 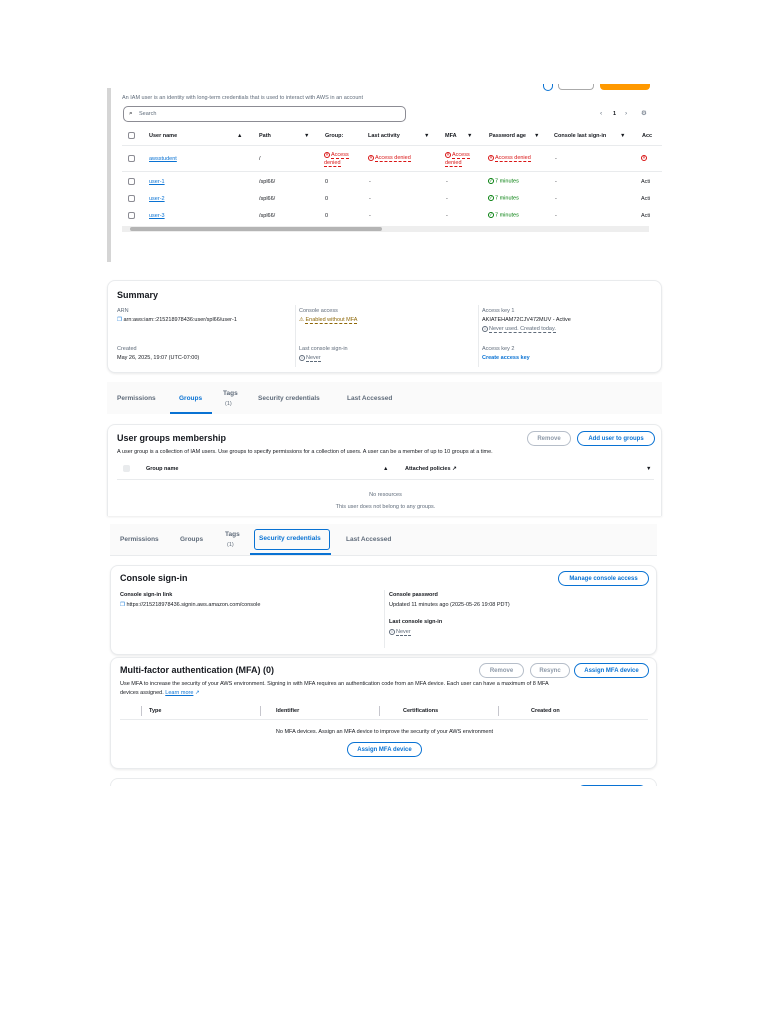 I want to click on mfa-cell: ✕ Access denied, so click(x=457, y=159).